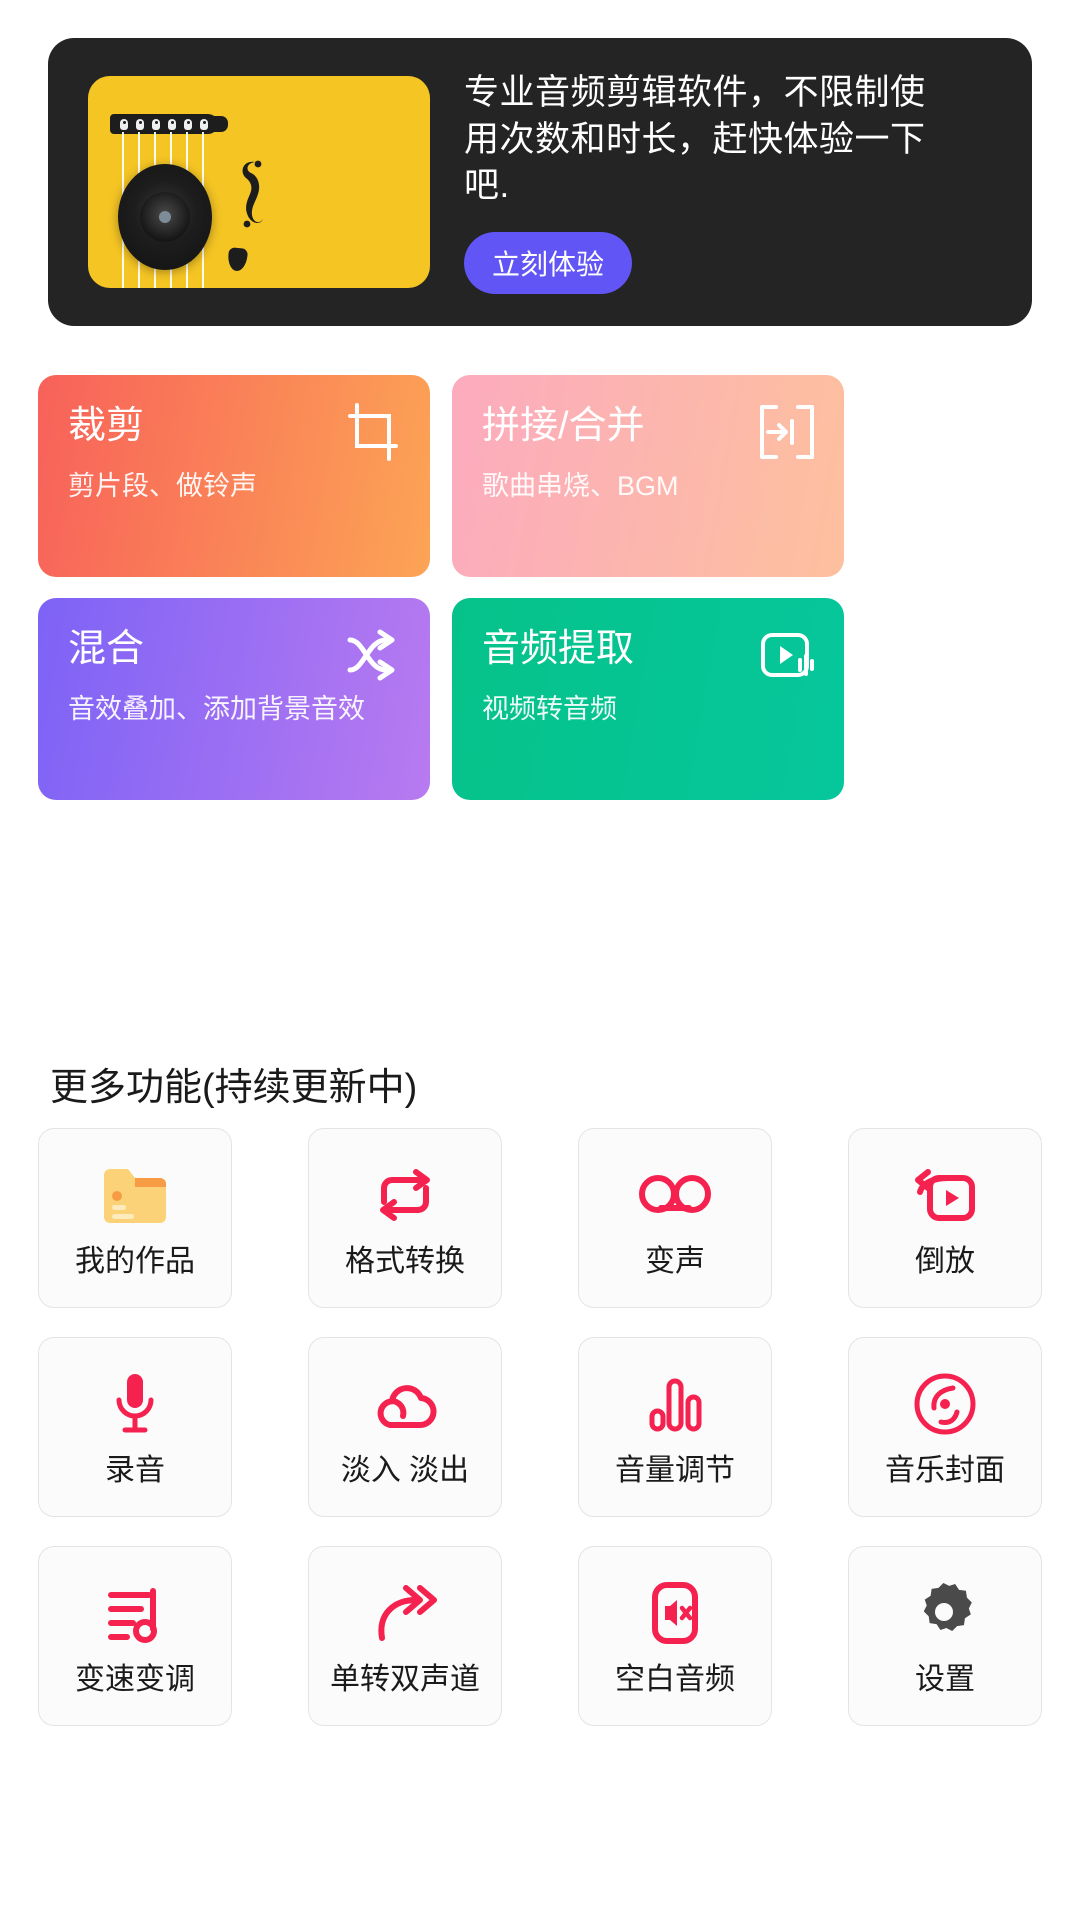 The image size is (1080, 1920). I want to click on grid-item-blank-audio: 空白音频, so click(675, 1636).